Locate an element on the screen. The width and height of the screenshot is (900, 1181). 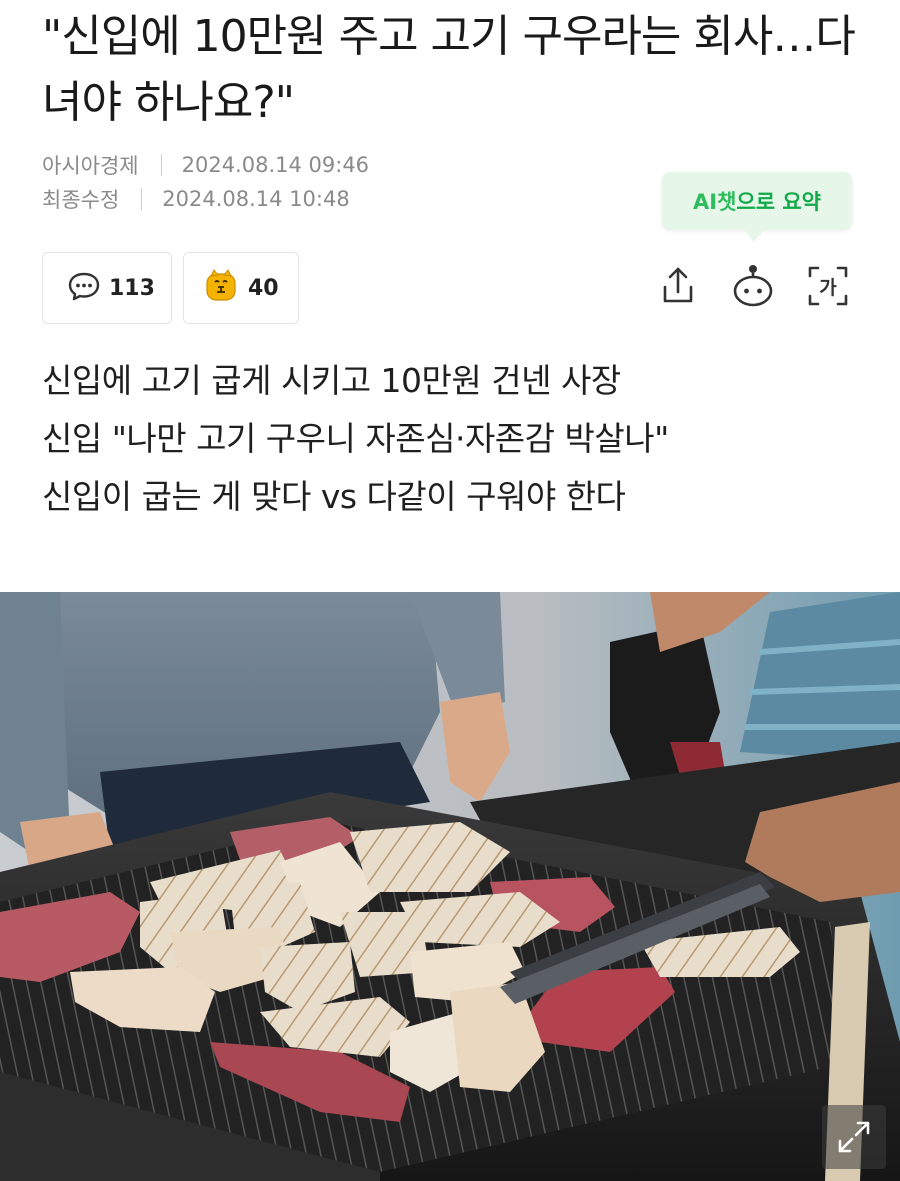
summary-line: 신입 "나만 고기 구우니 자존심·자존감 박살나" is located at coordinates (355, 438).